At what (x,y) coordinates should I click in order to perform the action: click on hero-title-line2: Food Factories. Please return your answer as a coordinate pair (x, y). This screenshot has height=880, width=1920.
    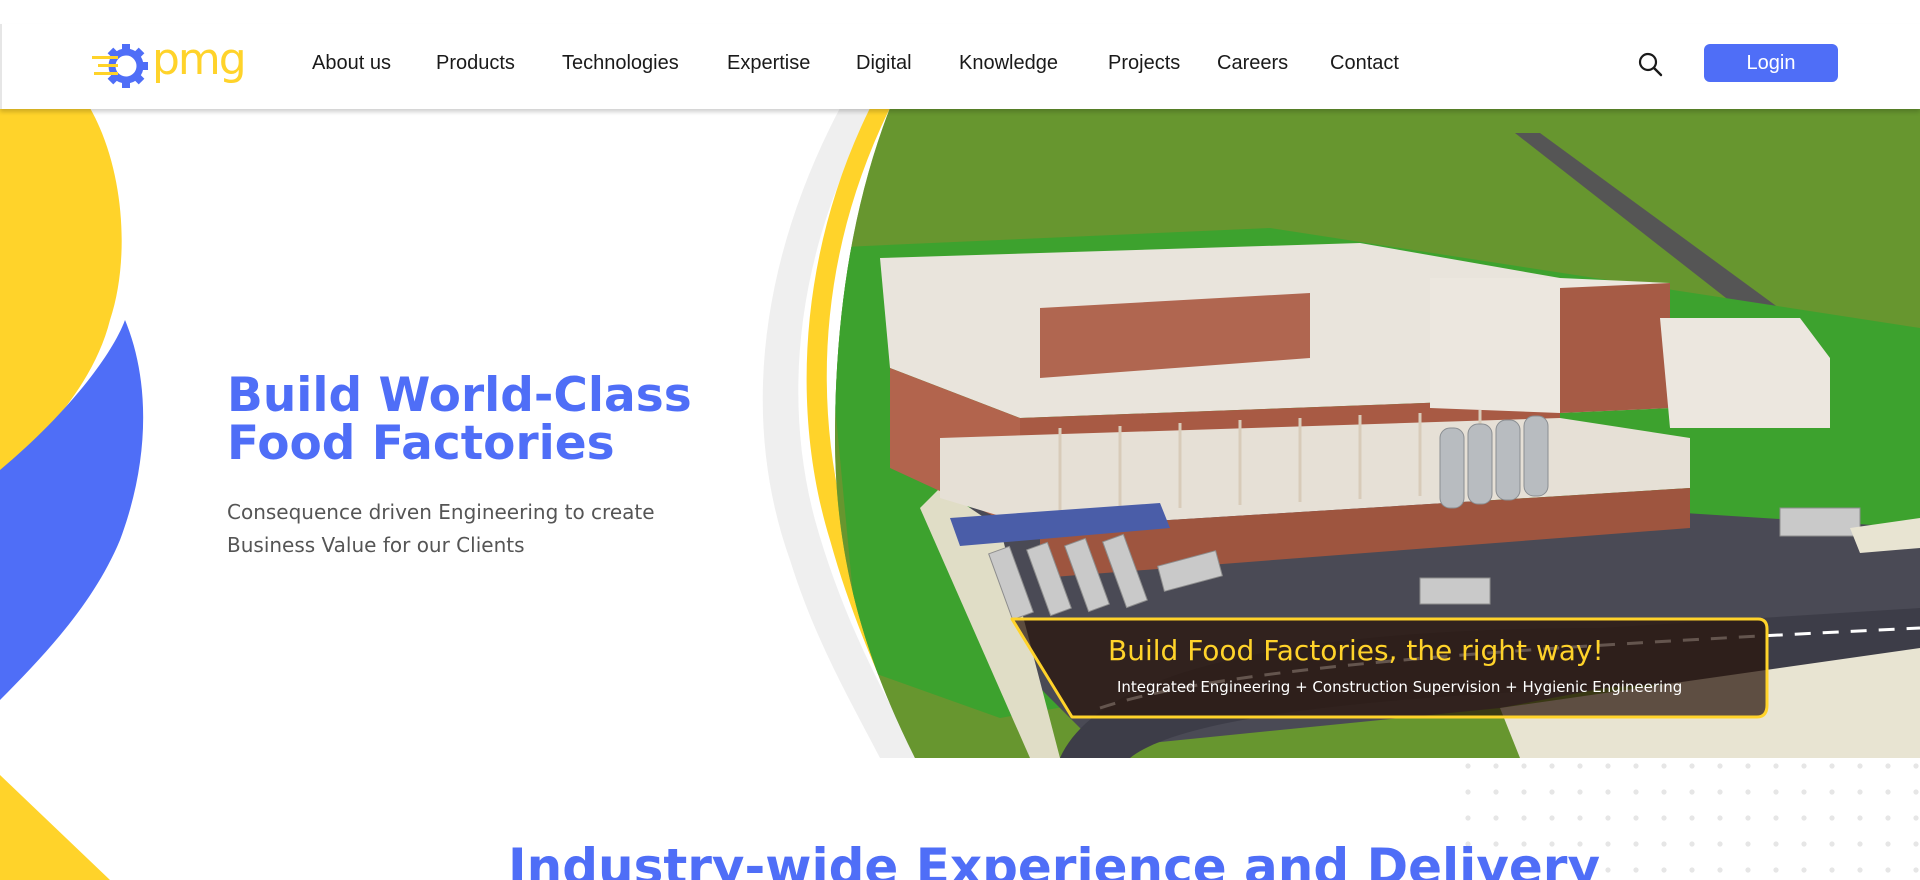
    Looking at the image, I should click on (421, 443).